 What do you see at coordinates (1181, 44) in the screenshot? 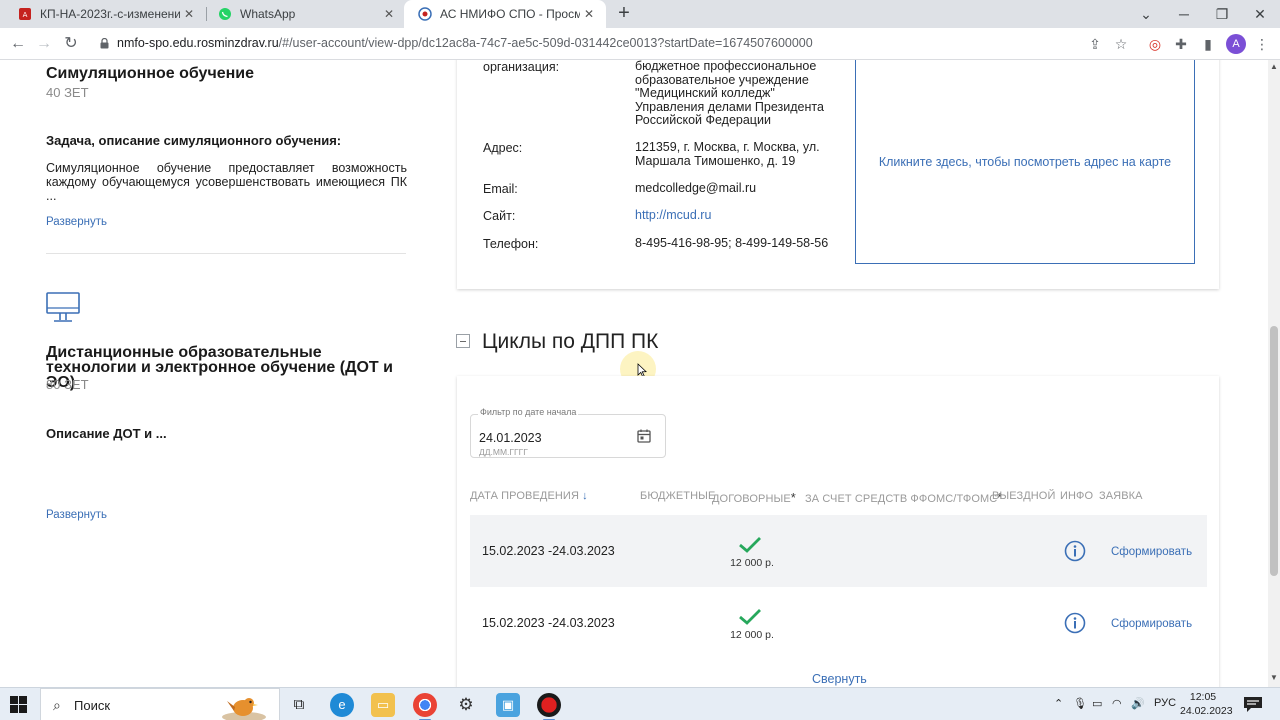
I see `extensions-puzzle-icon: ✚` at bounding box center [1181, 44].